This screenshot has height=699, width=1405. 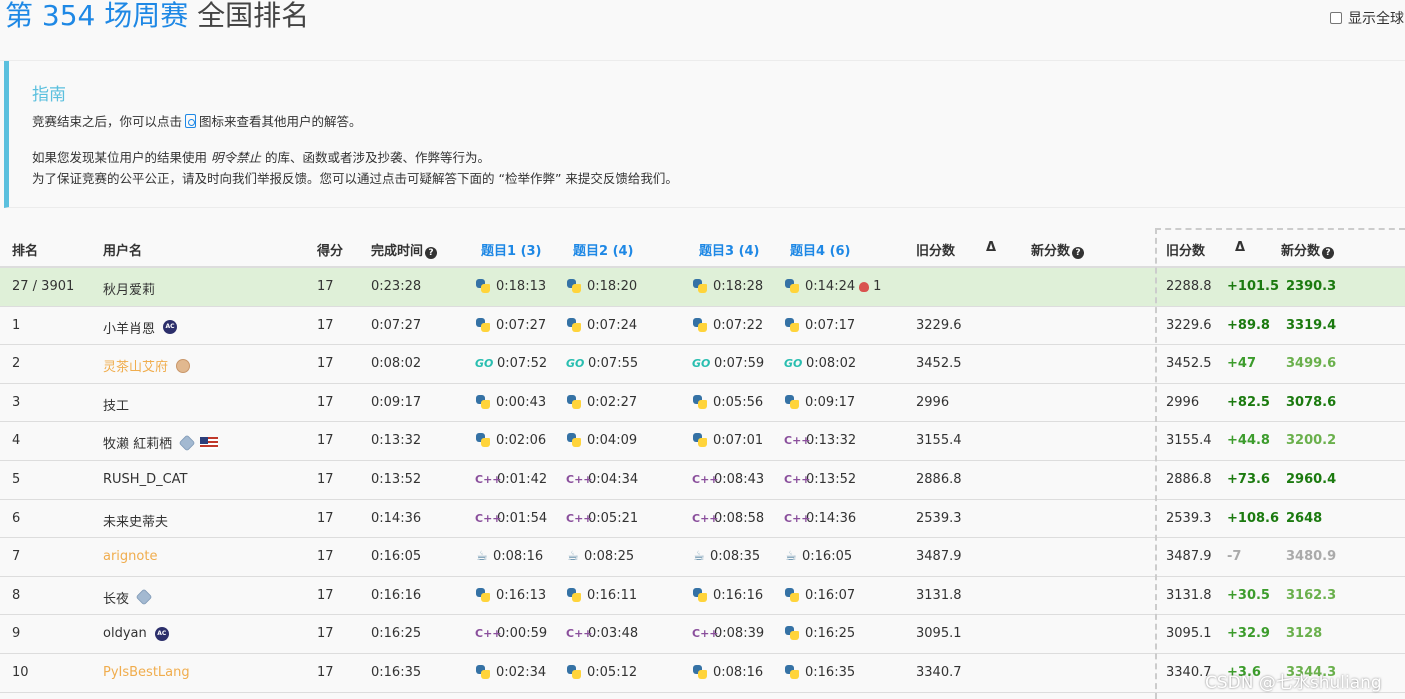 What do you see at coordinates (511, 249) in the screenshot?
I see `col-q1: 题目1 (3)` at bounding box center [511, 249].